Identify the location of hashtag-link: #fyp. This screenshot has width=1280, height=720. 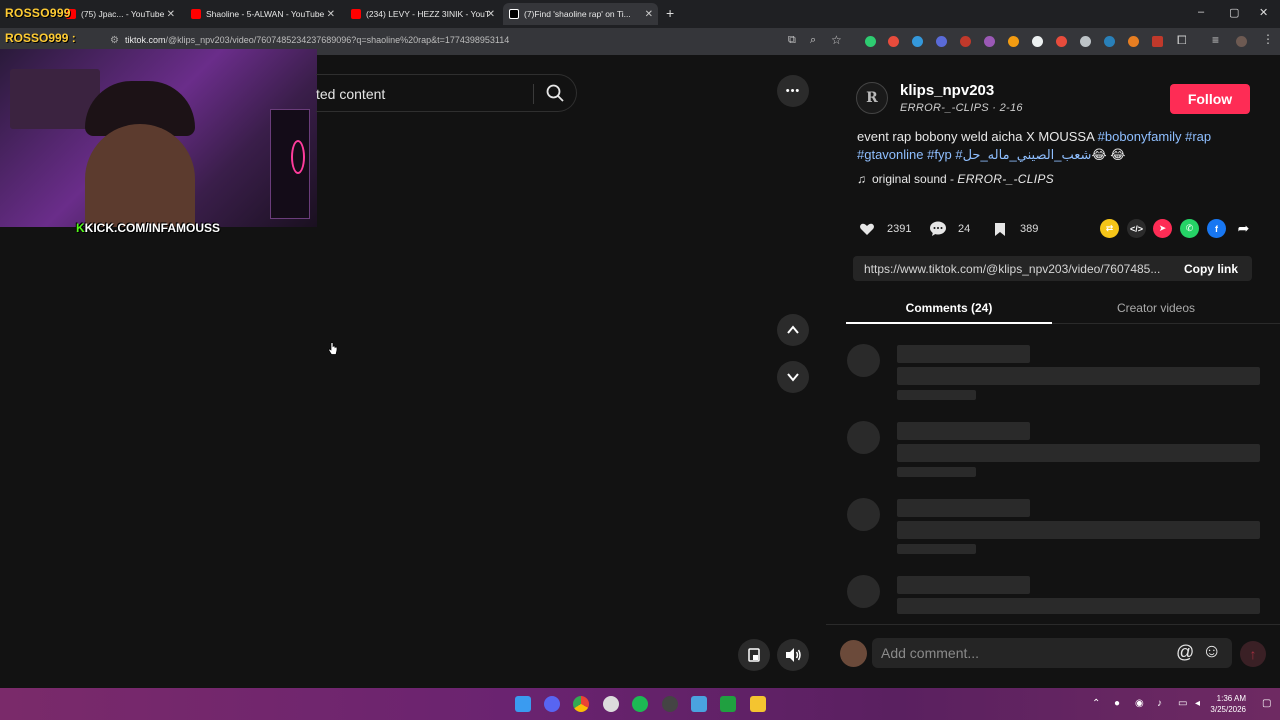
(939, 154).